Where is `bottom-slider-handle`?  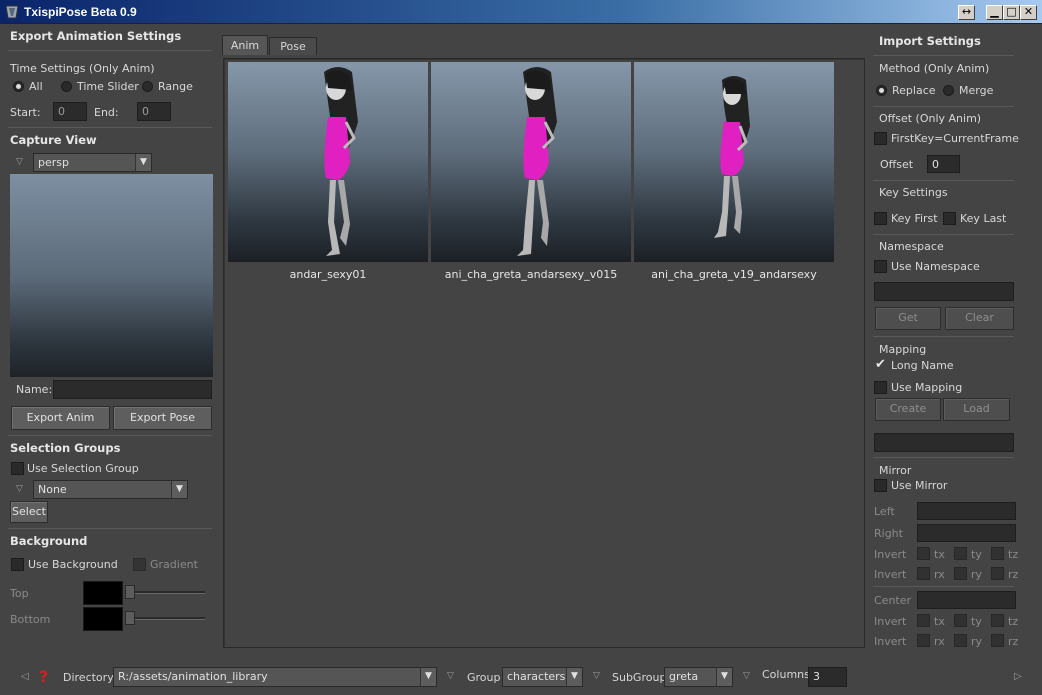 bottom-slider-handle is located at coordinates (130, 618).